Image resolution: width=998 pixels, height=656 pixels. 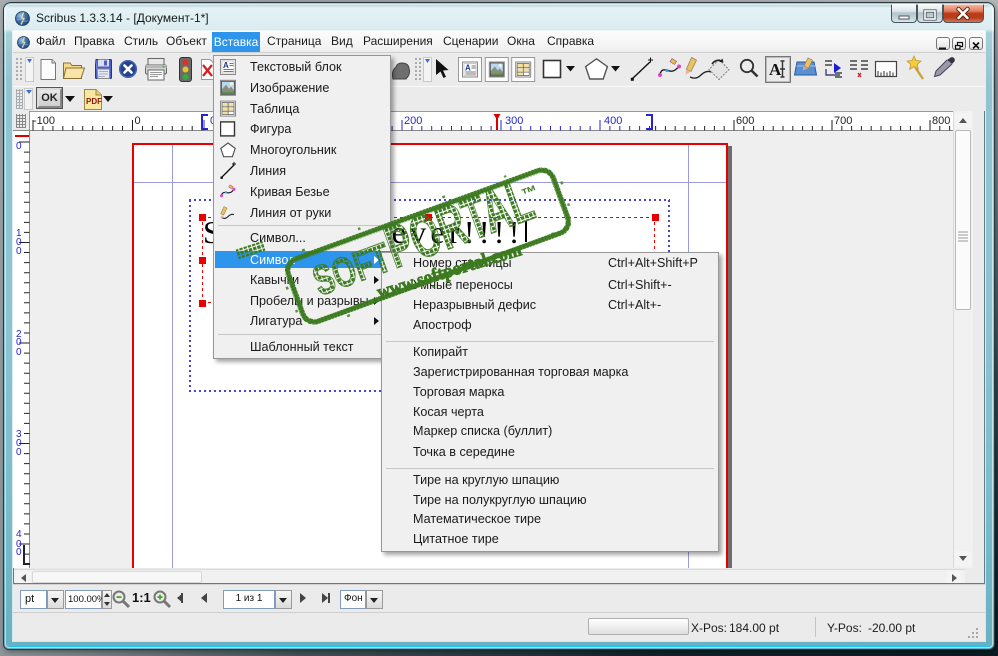 What do you see at coordinates (843, 121) in the screenshot?
I see `svg-text: 700` at bounding box center [843, 121].